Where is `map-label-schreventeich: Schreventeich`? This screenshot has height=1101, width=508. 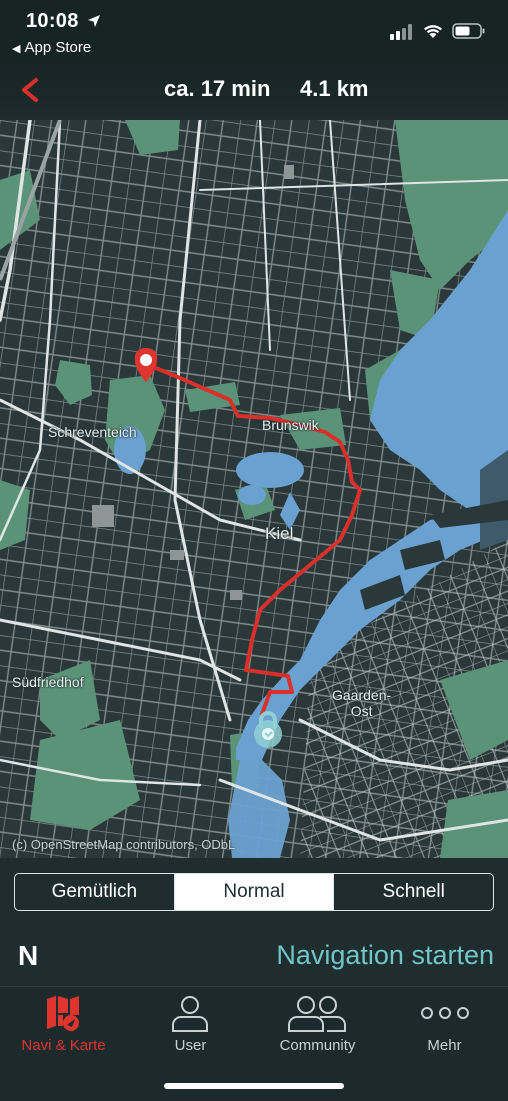 map-label-schreventeich: Schreventeich is located at coordinates (92, 432).